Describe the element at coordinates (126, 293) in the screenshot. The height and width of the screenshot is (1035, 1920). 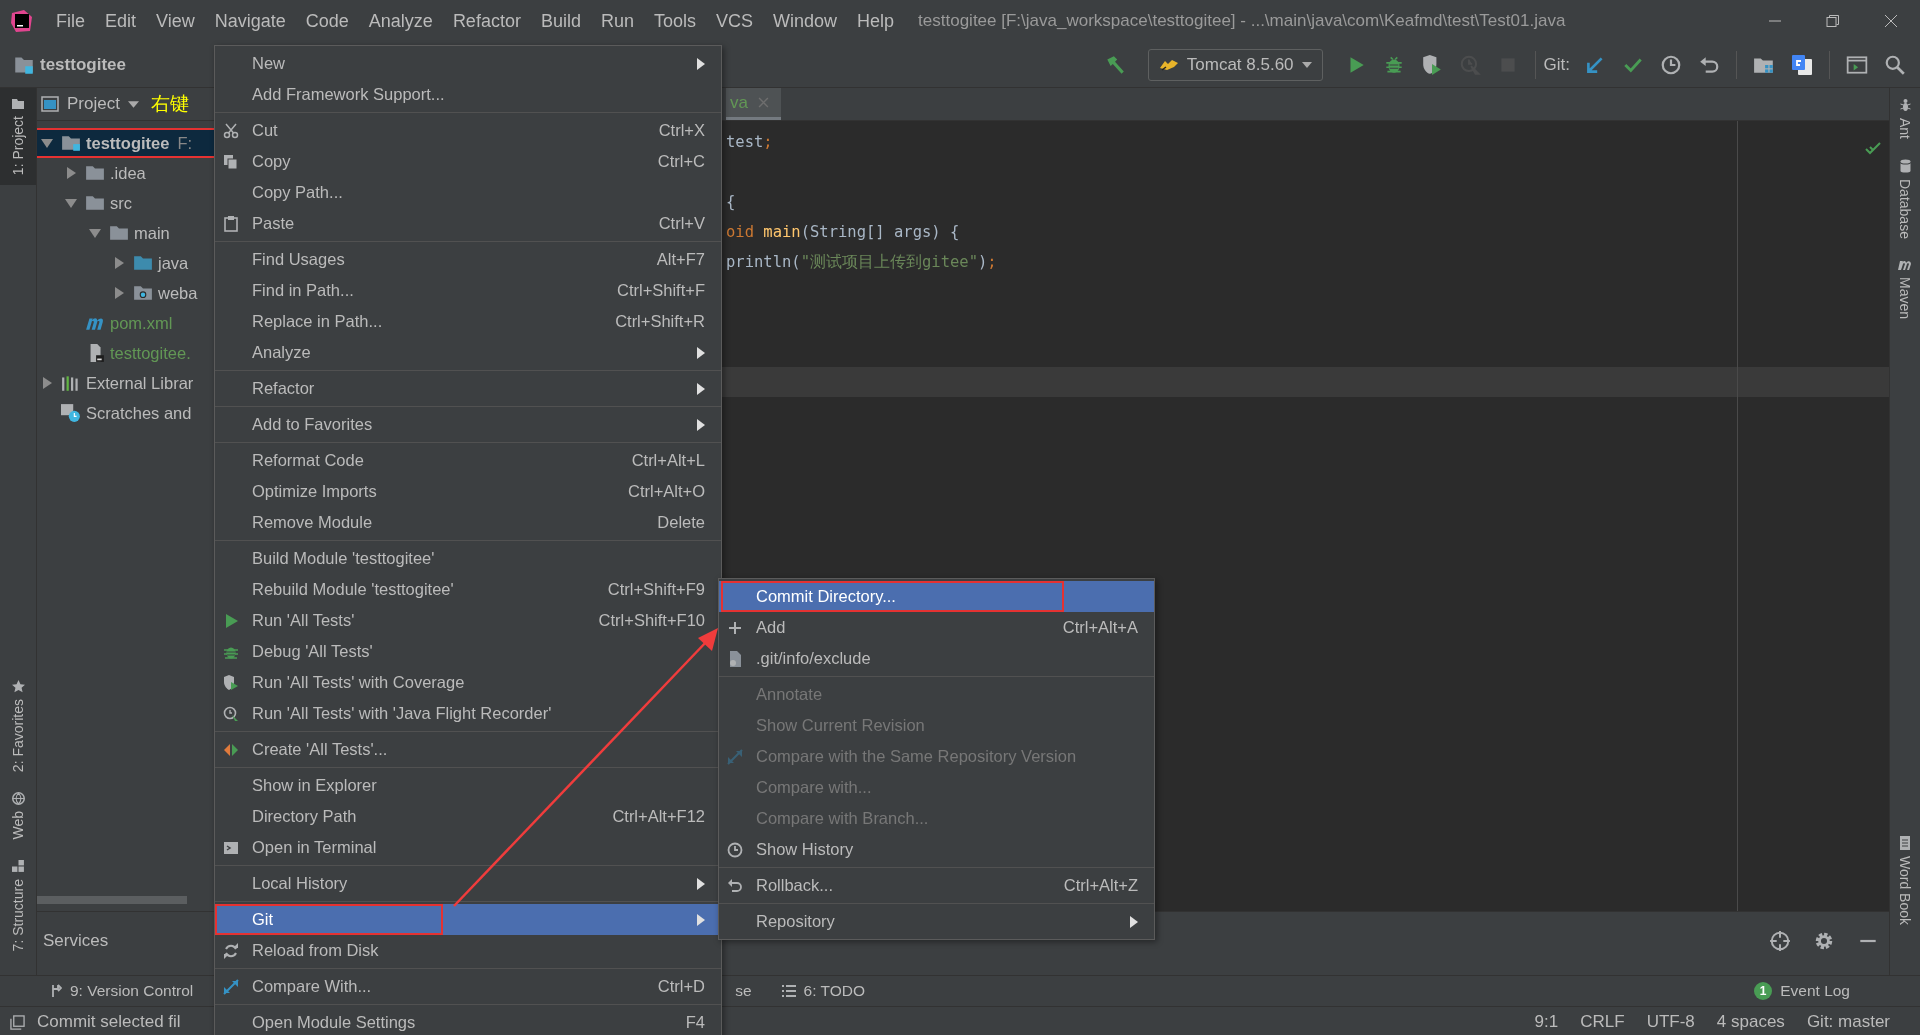
I see `tree-item: weba` at that location.